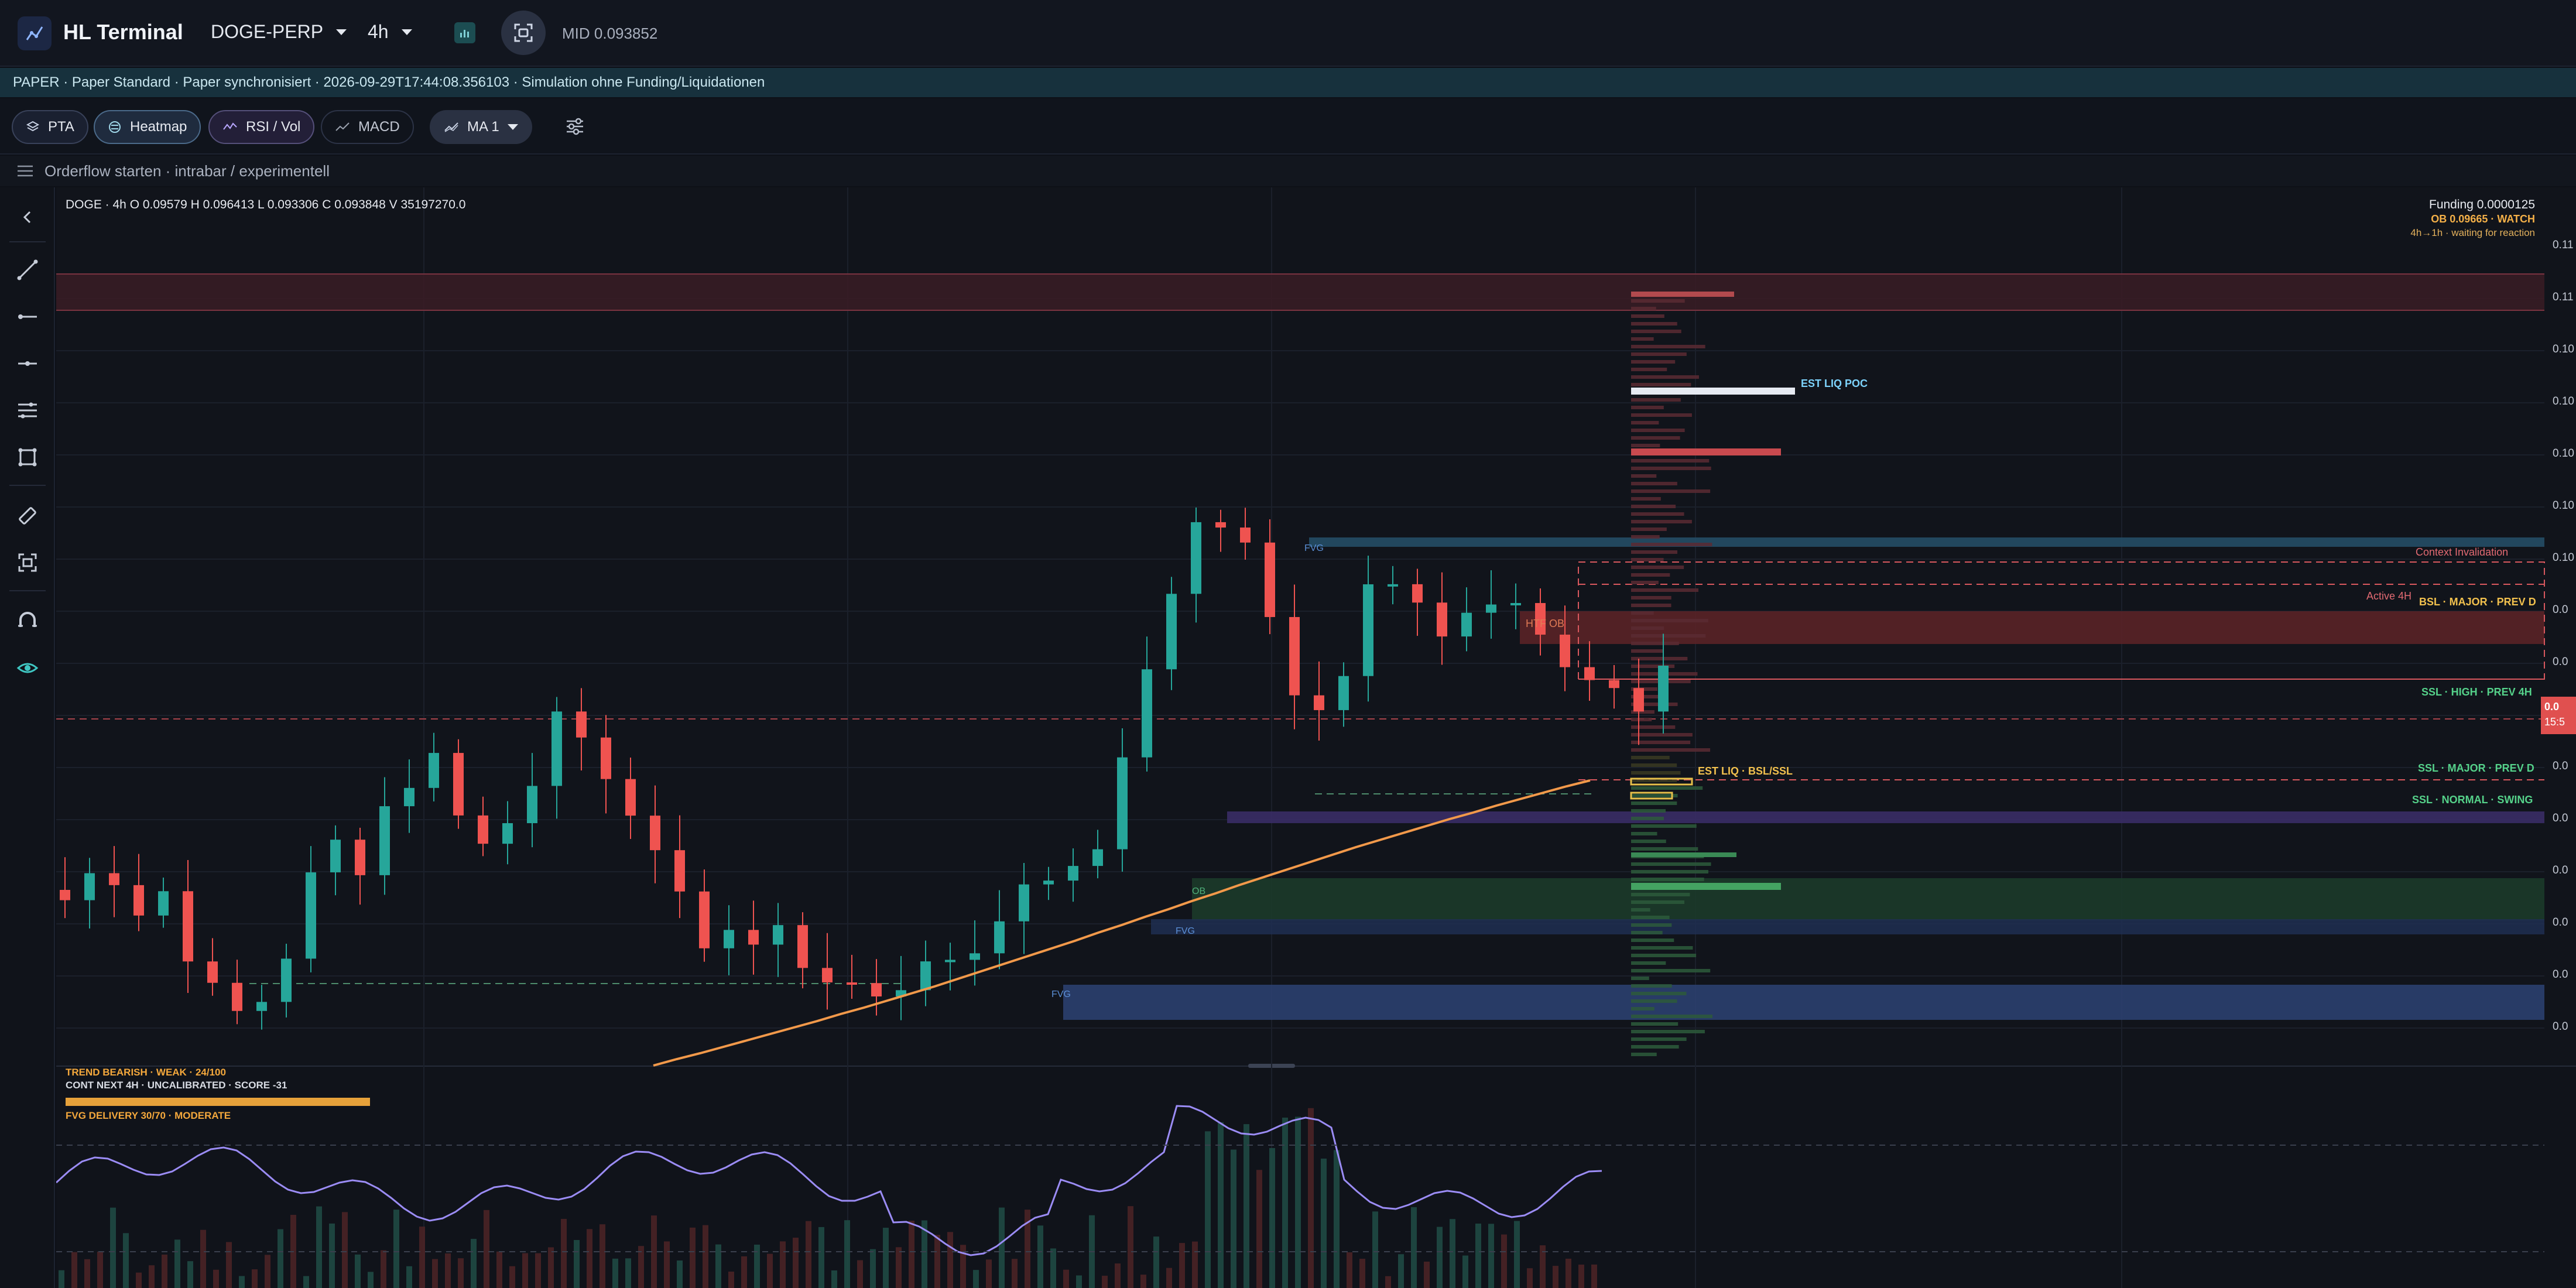 The image size is (2576, 1288). Describe the element at coordinates (1288, 33) in the screenshot. I see `top-header: HL Terminal DOGE-PERP 4h MID 0.093852` at that location.